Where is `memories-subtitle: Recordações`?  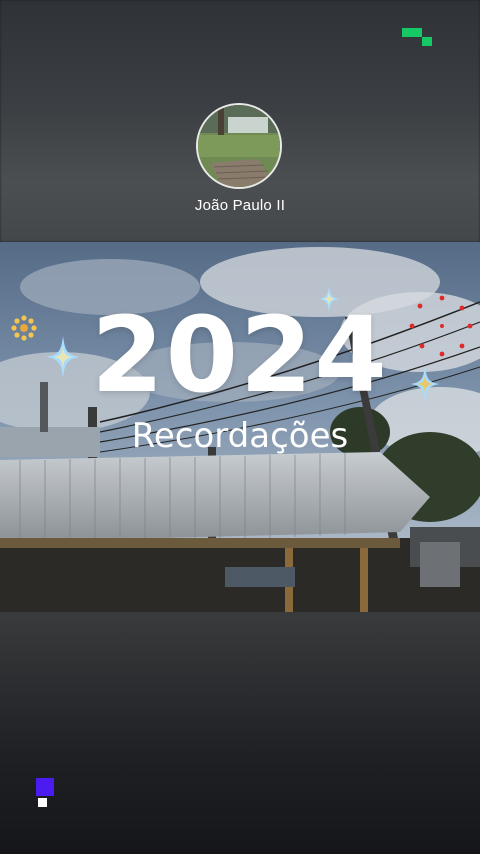
memories-subtitle: Recordações is located at coordinates (240, 436).